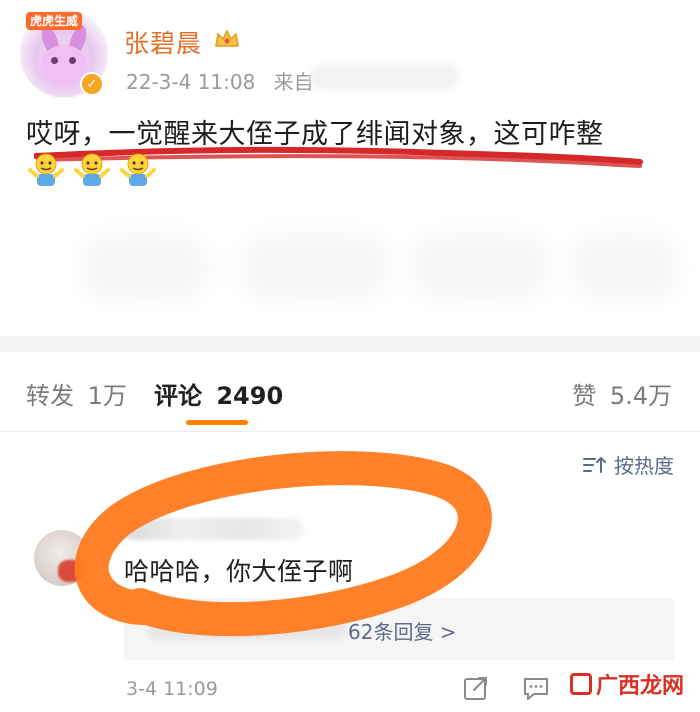 The width and height of the screenshot is (700, 712). What do you see at coordinates (178, 396) in the screenshot?
I see `tab-comment-label: 评论` at bounding box center [178, 396].